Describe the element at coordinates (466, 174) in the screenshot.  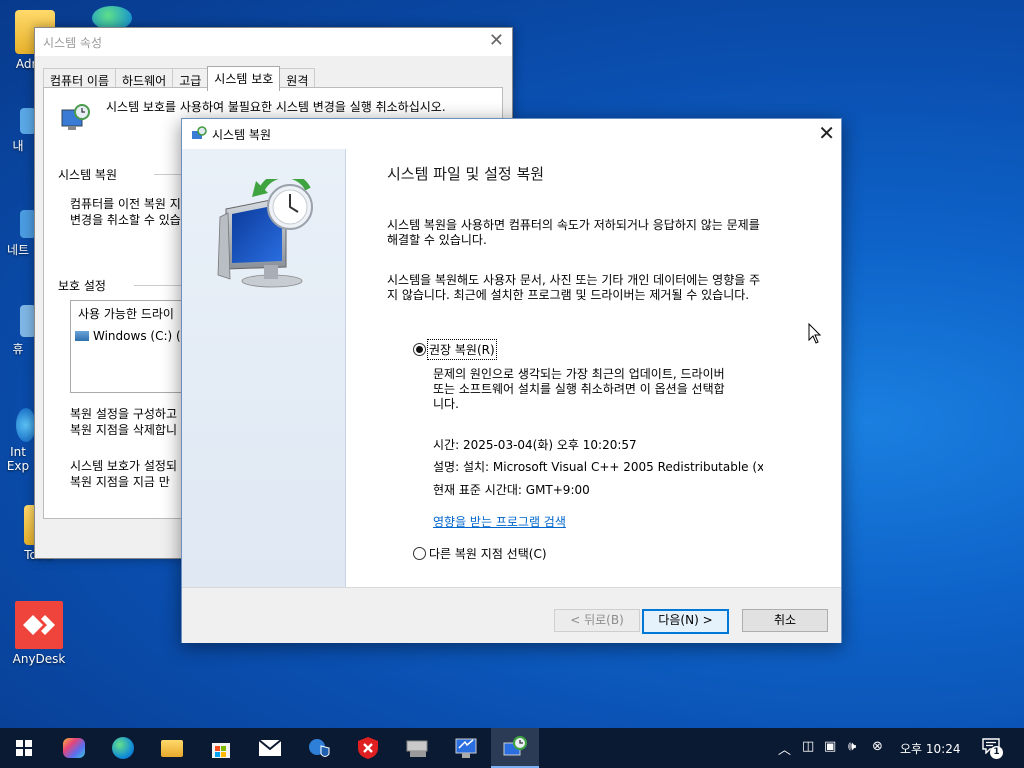
I see `page-title: 시스템 파일 및 설정 복원` at that location.